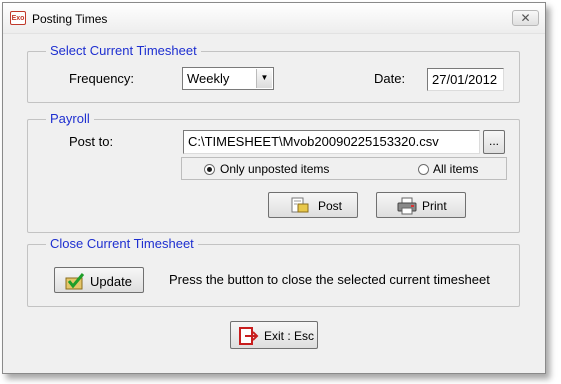 The height and width of the screenshot is (384, 561). What do you see at coordinates (274, 169) in the screenshot?
I see `only-unposted-label: Only unposted items` at bounding box center [274, 169].